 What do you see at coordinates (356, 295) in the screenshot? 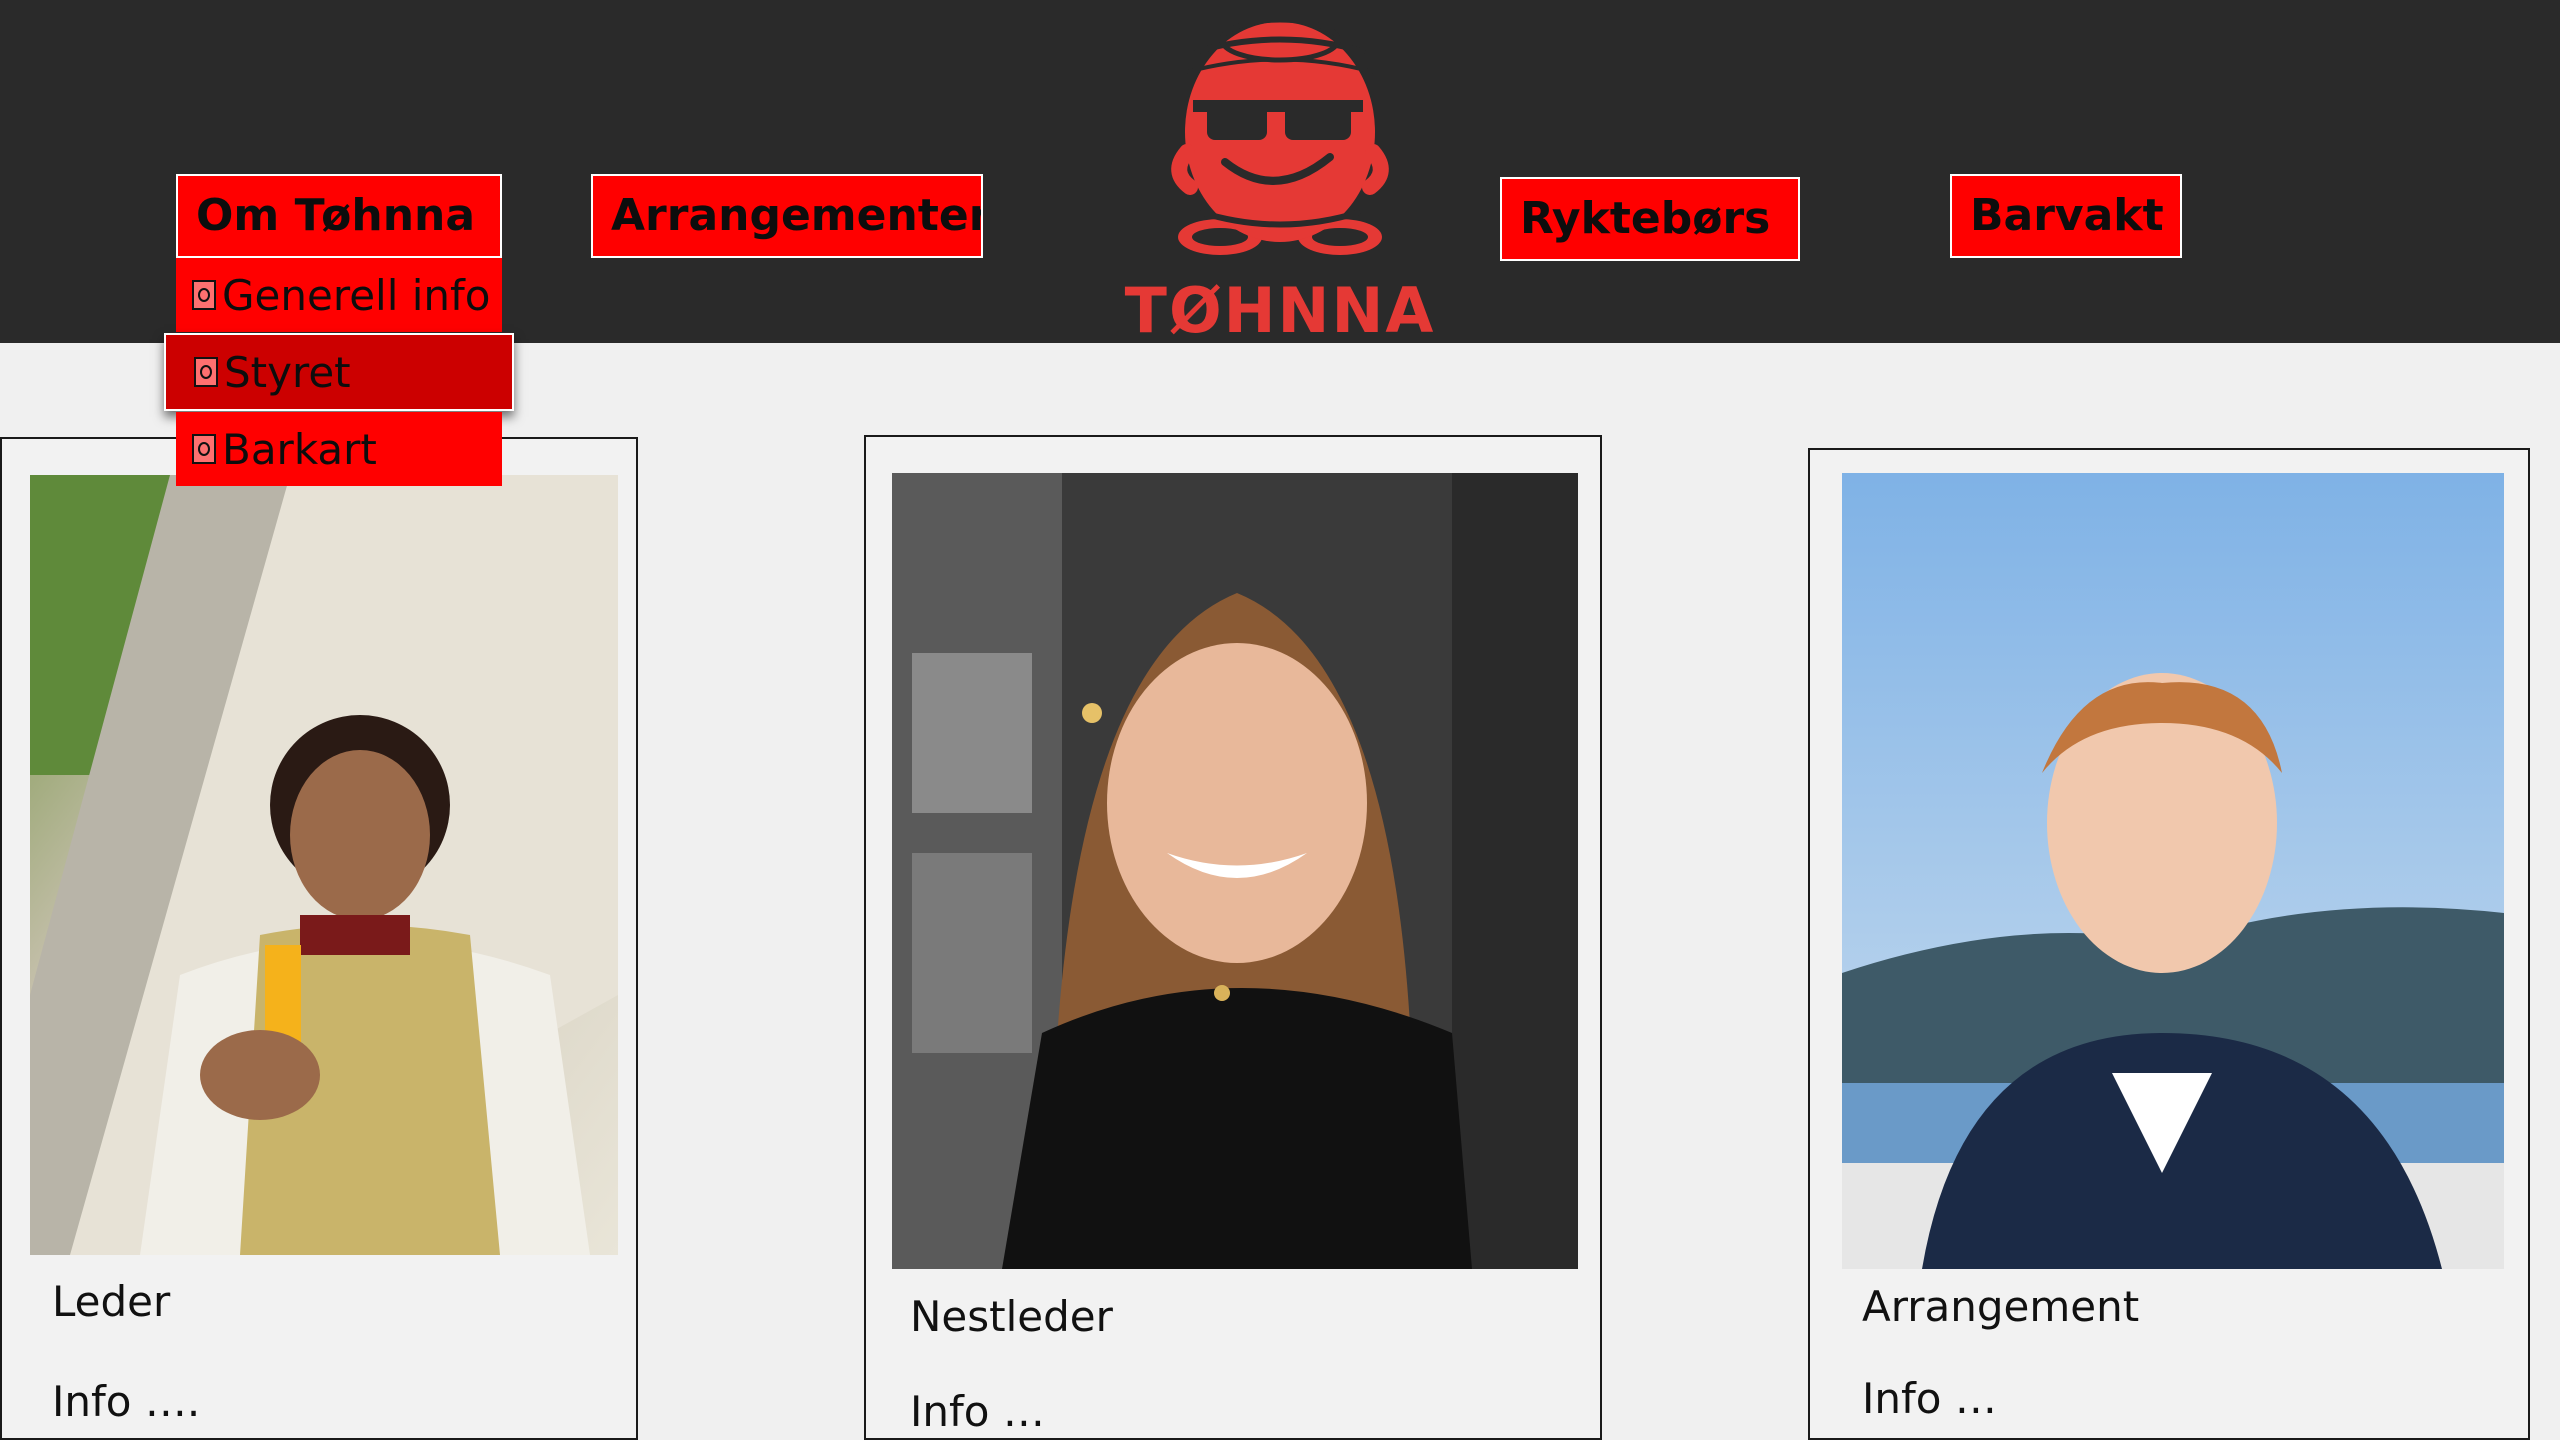
I see `dropdown-item-label: Generell info` at bounding box center [356, 295].